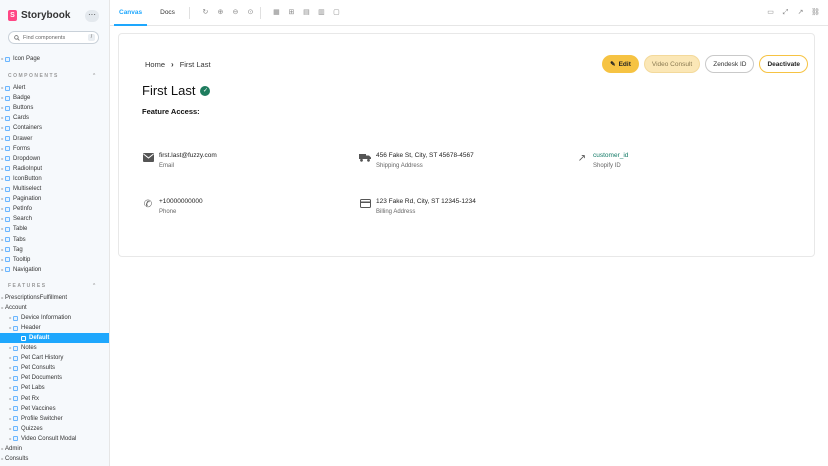 The width and height of the screenshot is (828, 466). Describe the element at coordinates (27, 199) in the screenshot. I see `sidebar-item-label: Pagination` at that location.